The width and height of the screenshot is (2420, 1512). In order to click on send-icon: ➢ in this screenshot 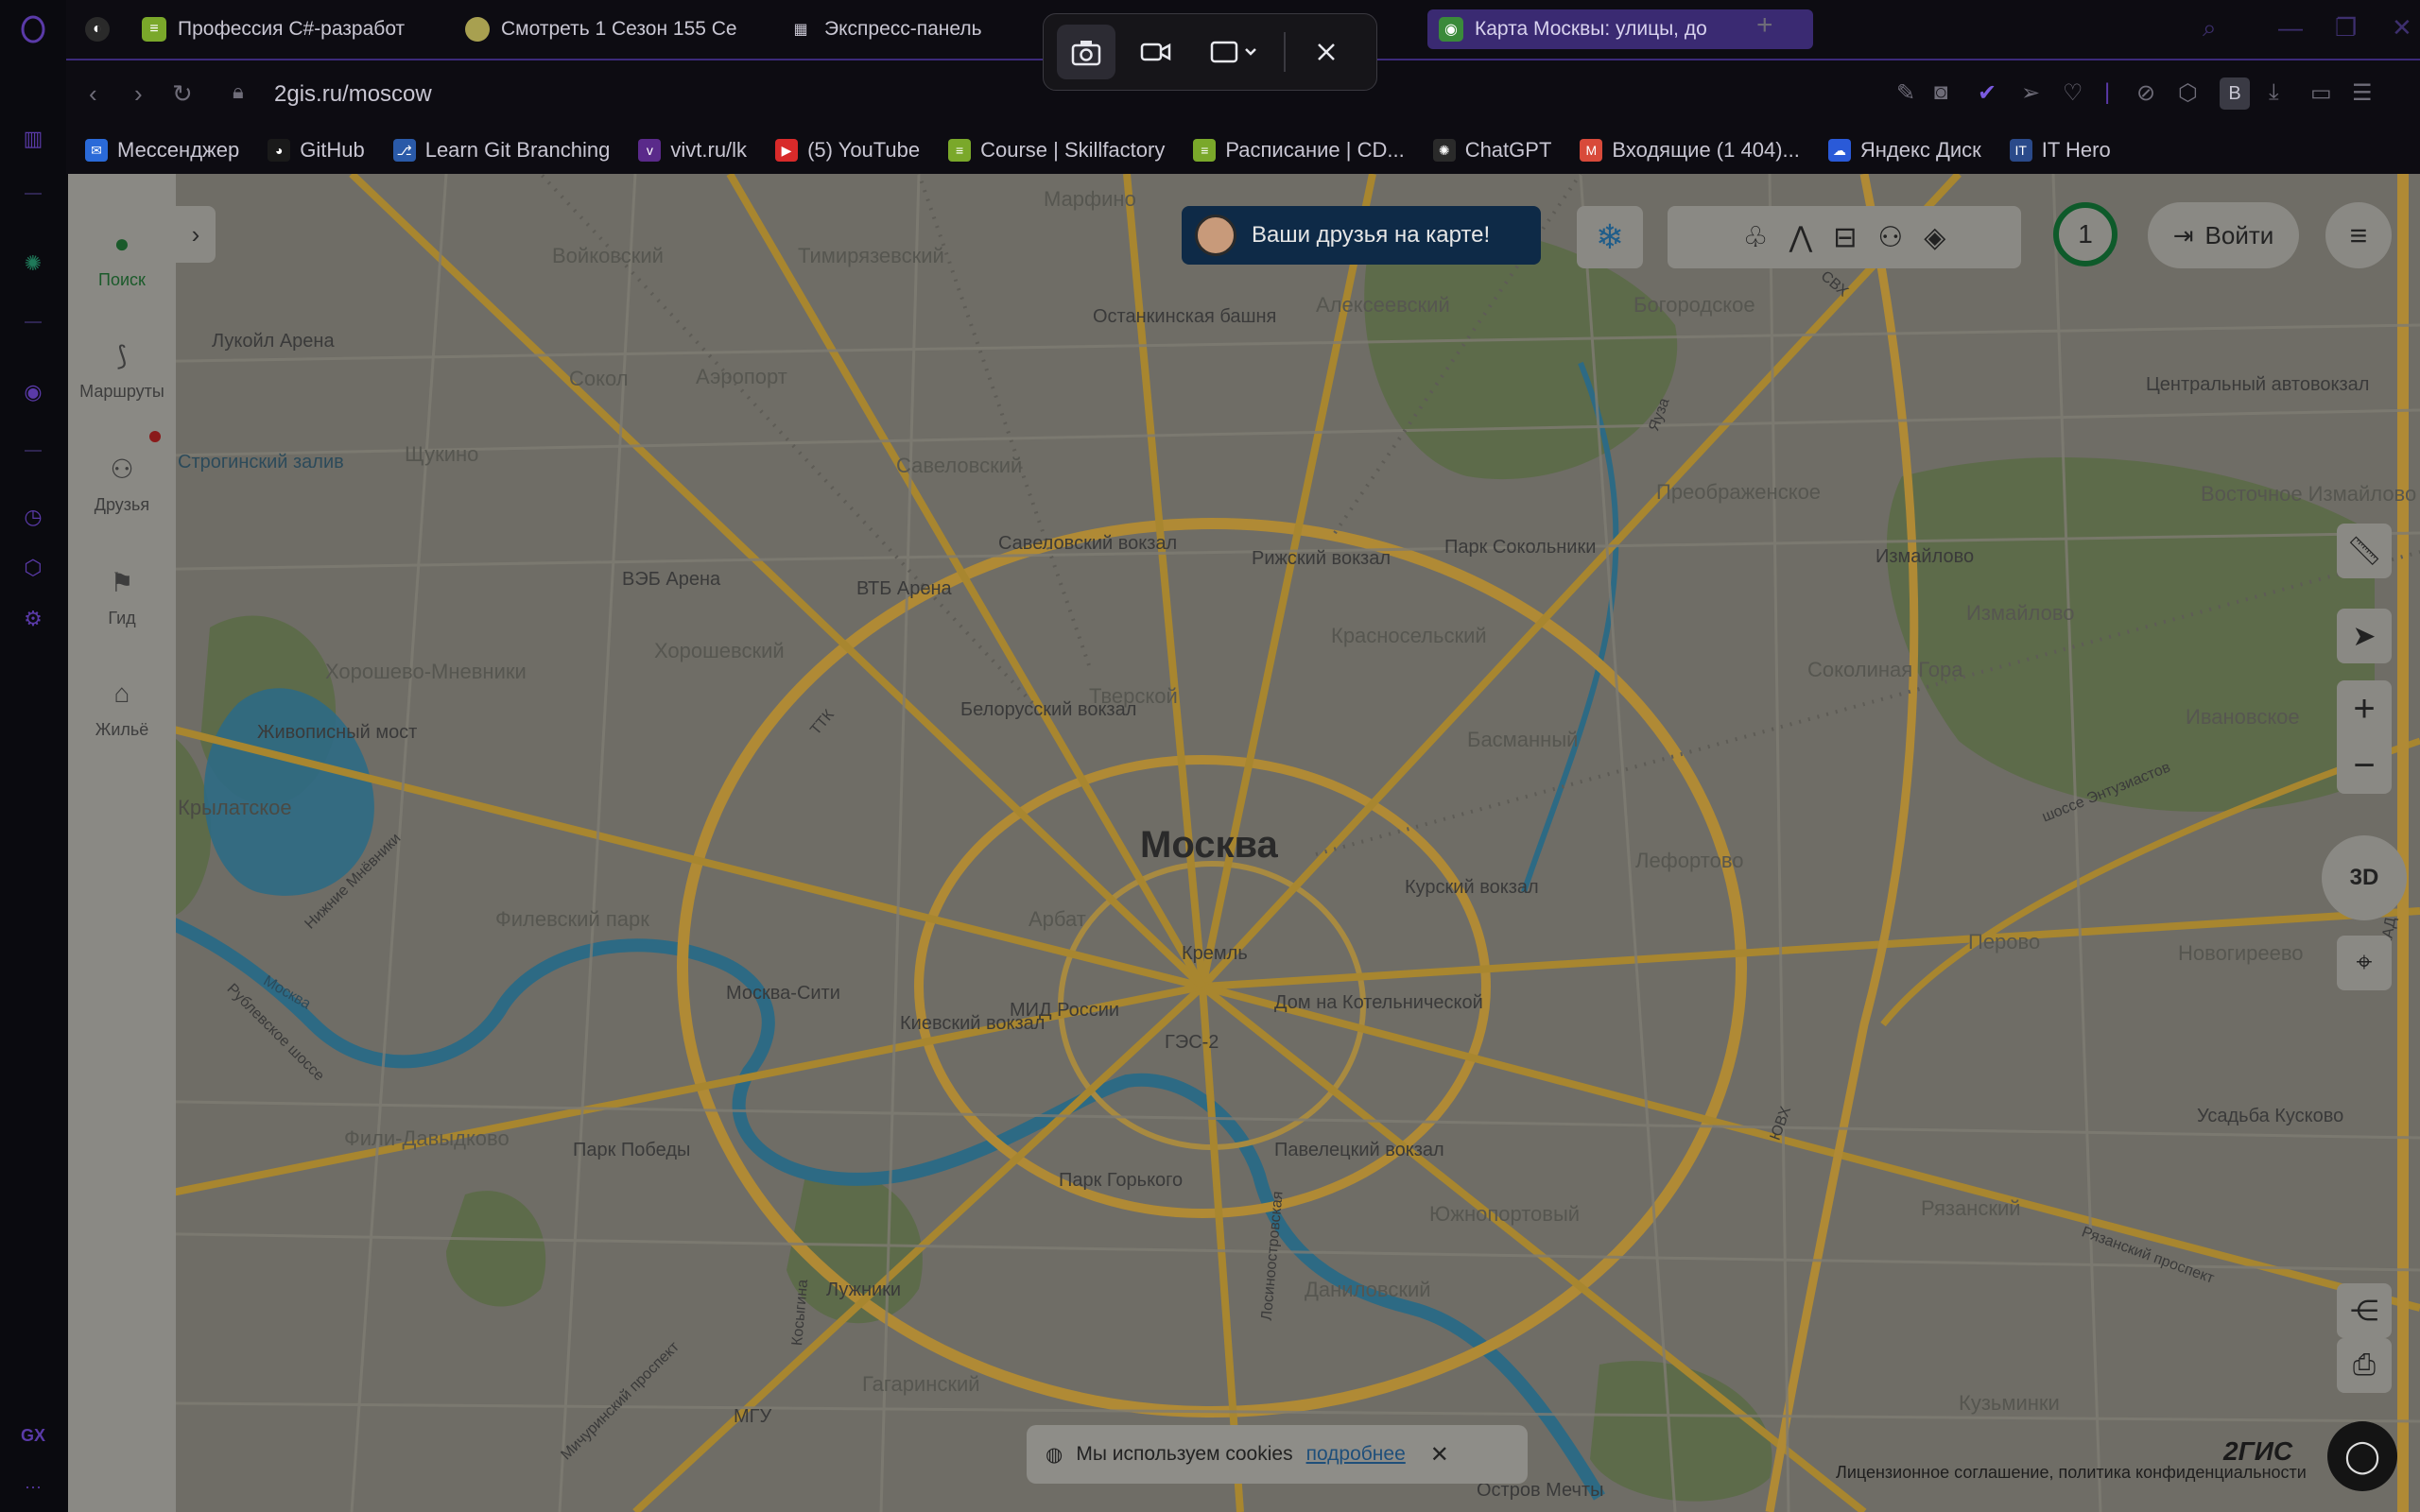, I will do `click(2031, 93)`.